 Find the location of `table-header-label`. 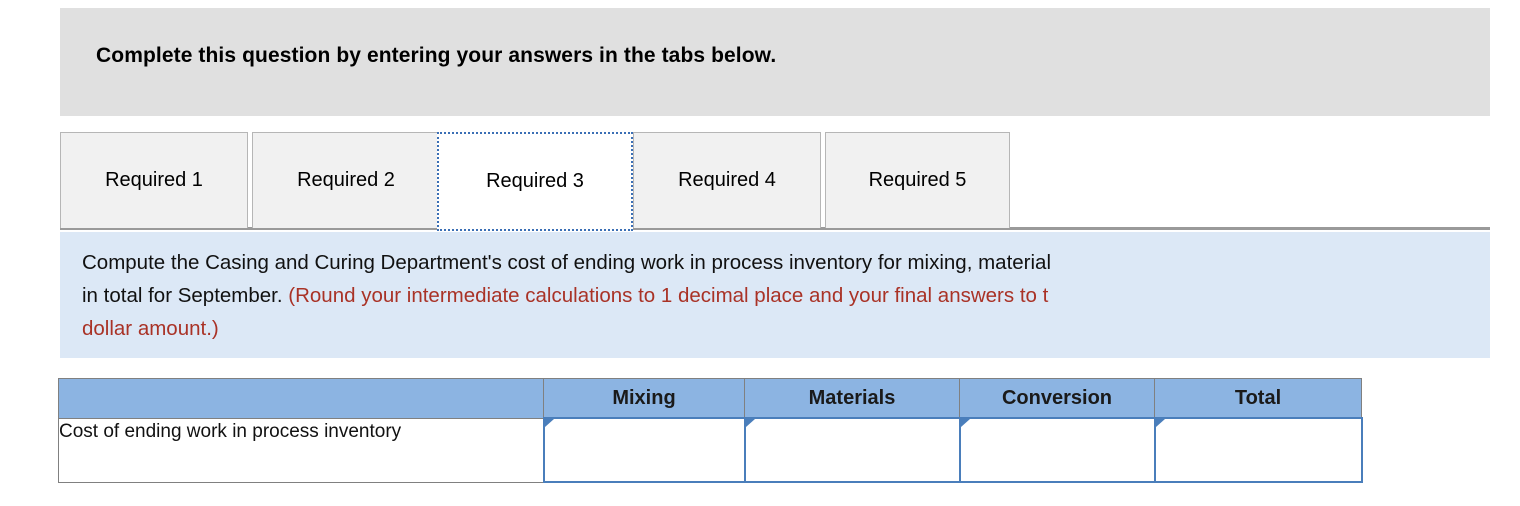

table-header-label is located at coordinates (301, 398).